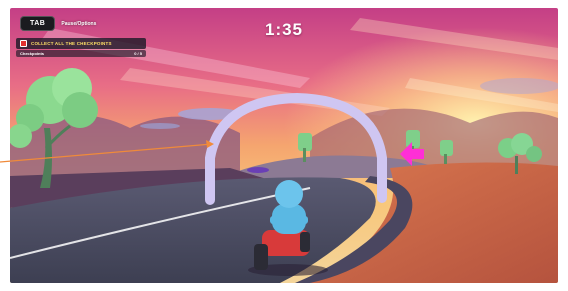 Image resolution: width=568 pixels, height=291 pixels. Describe the element at coordinates (519, 86) in the screenshot. I see `cloud` at that location.